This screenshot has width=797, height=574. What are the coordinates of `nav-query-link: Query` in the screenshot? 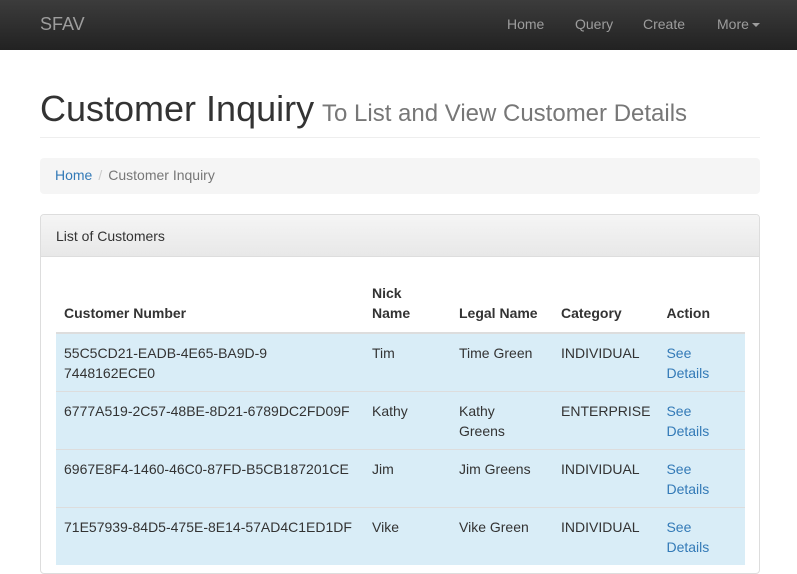 It's located at (594, 24).